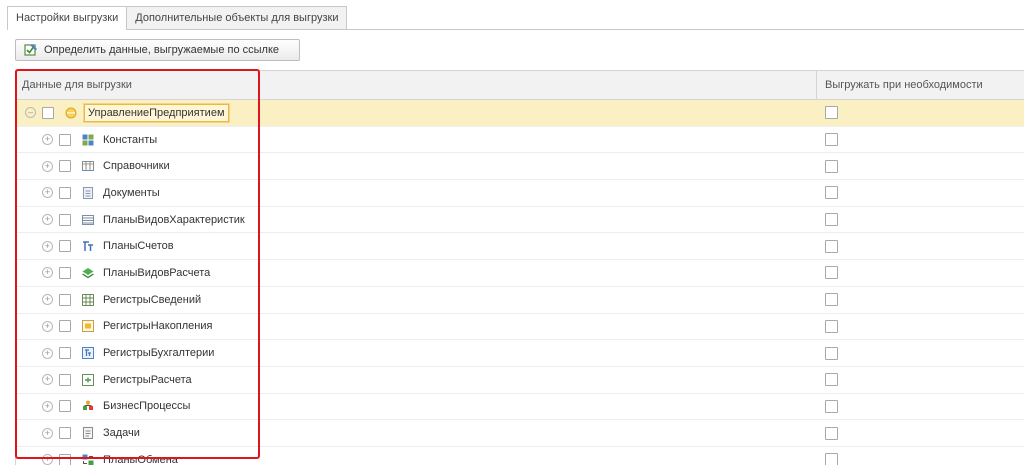 This screenshot has height=465, width=1024. Describe the element at coordinates (520, 140) in the screenshot. I see `tree-row: + Константы` at that location.